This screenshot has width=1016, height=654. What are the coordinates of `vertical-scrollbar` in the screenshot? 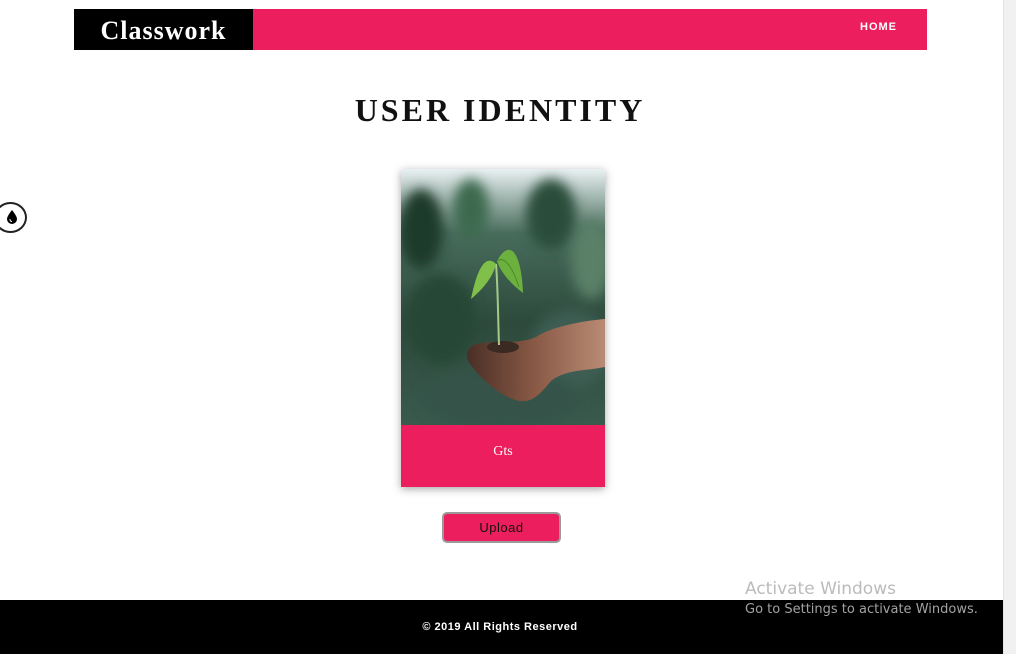 It's located at (1009, 327).